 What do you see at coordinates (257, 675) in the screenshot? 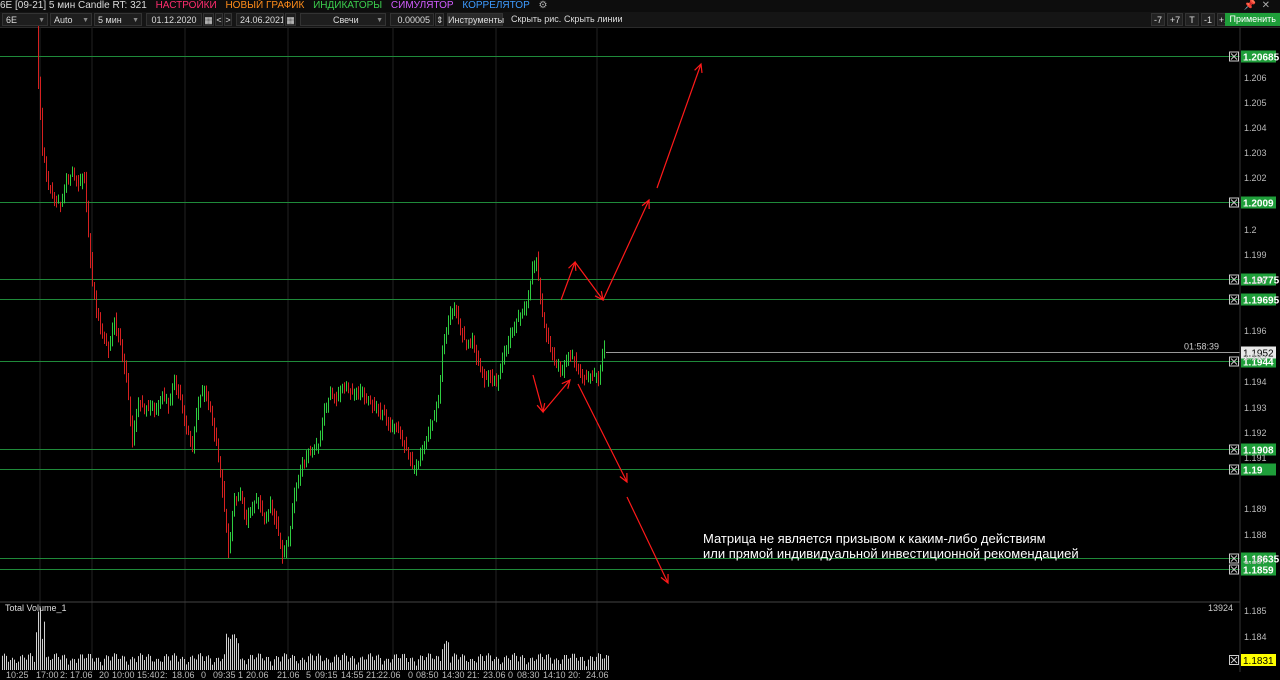
I see `time-tick-label: 20.06` at bounding box center [257, 675].